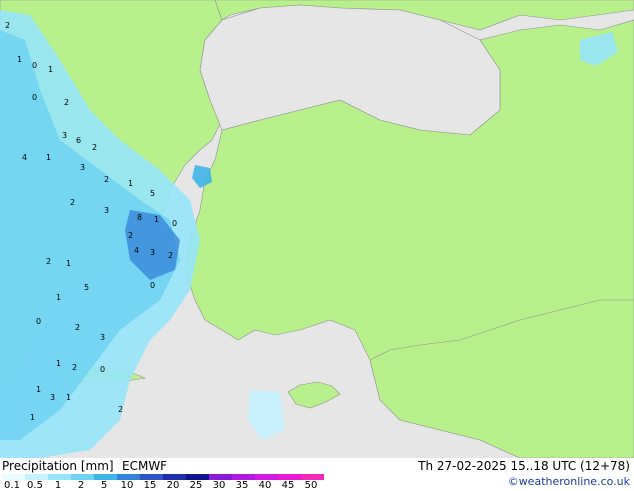 This screenshot has height=491, width=634. I want to click on legend-tick-label: 40, so click(265, 485).